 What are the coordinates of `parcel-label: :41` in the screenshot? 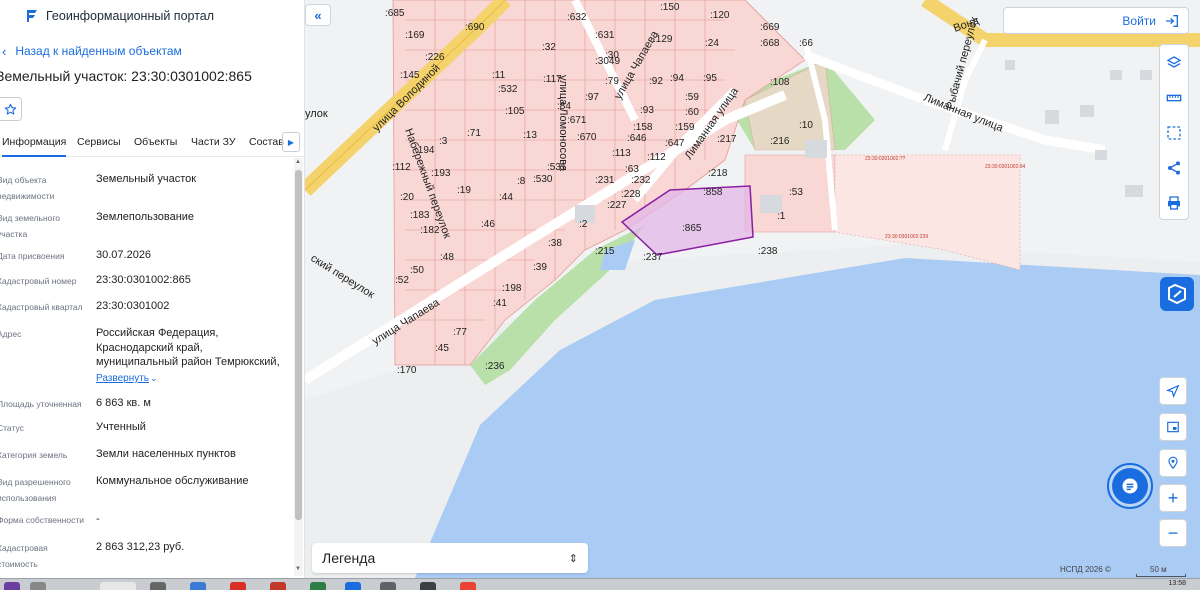 It's located at (500, 303).